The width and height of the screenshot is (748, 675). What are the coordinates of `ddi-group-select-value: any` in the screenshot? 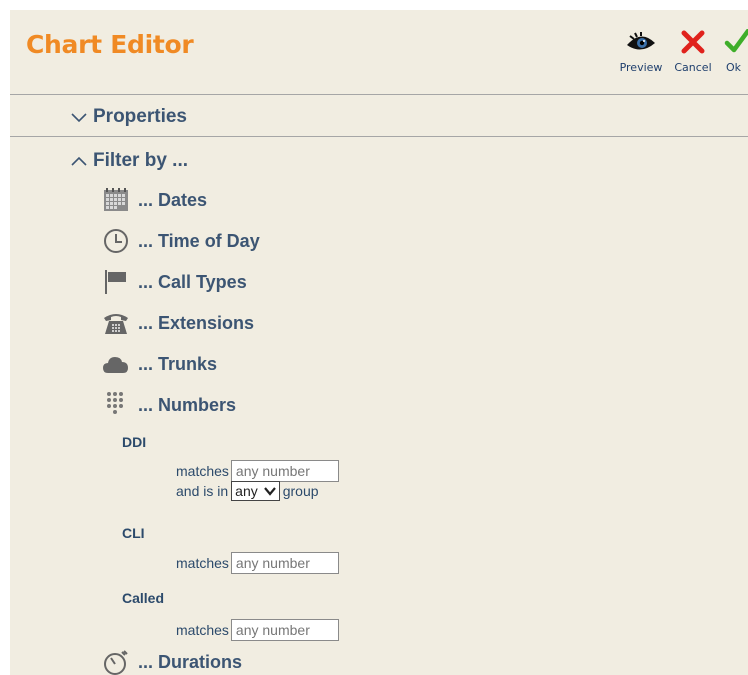 It's located at (246, 491).